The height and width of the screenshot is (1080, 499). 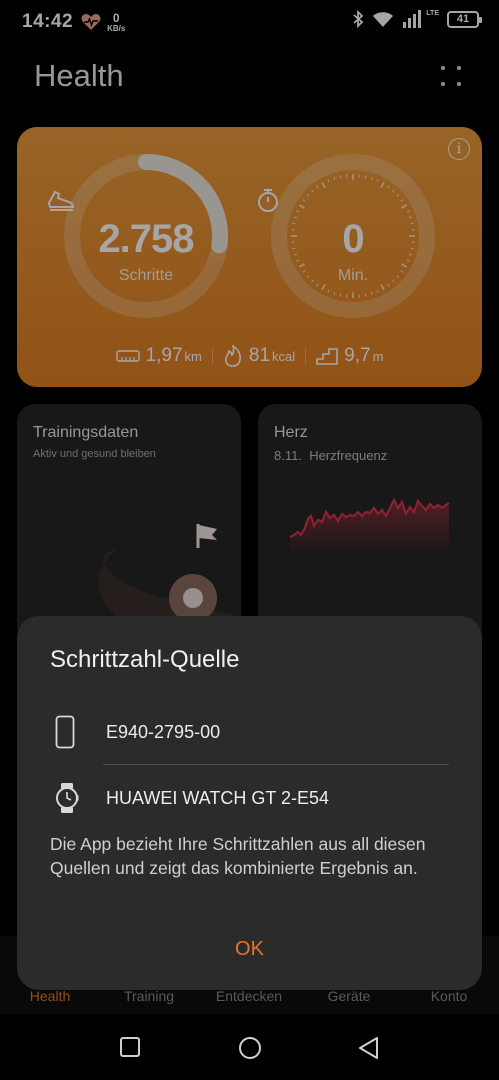 I want to click on dialog-title: Schrittzahl-Quelle, so click(x=145, y=659).